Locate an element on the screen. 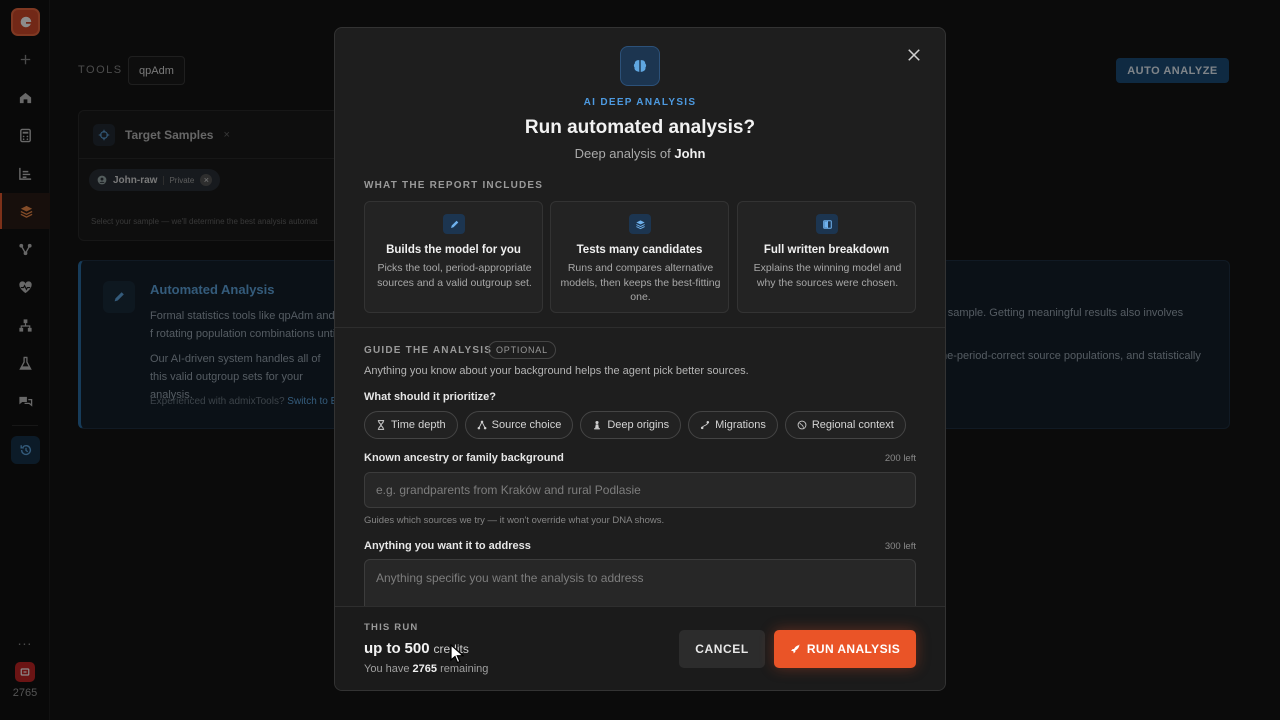  optional-badge: OPTIONAL is located at coordinates (522, 350).